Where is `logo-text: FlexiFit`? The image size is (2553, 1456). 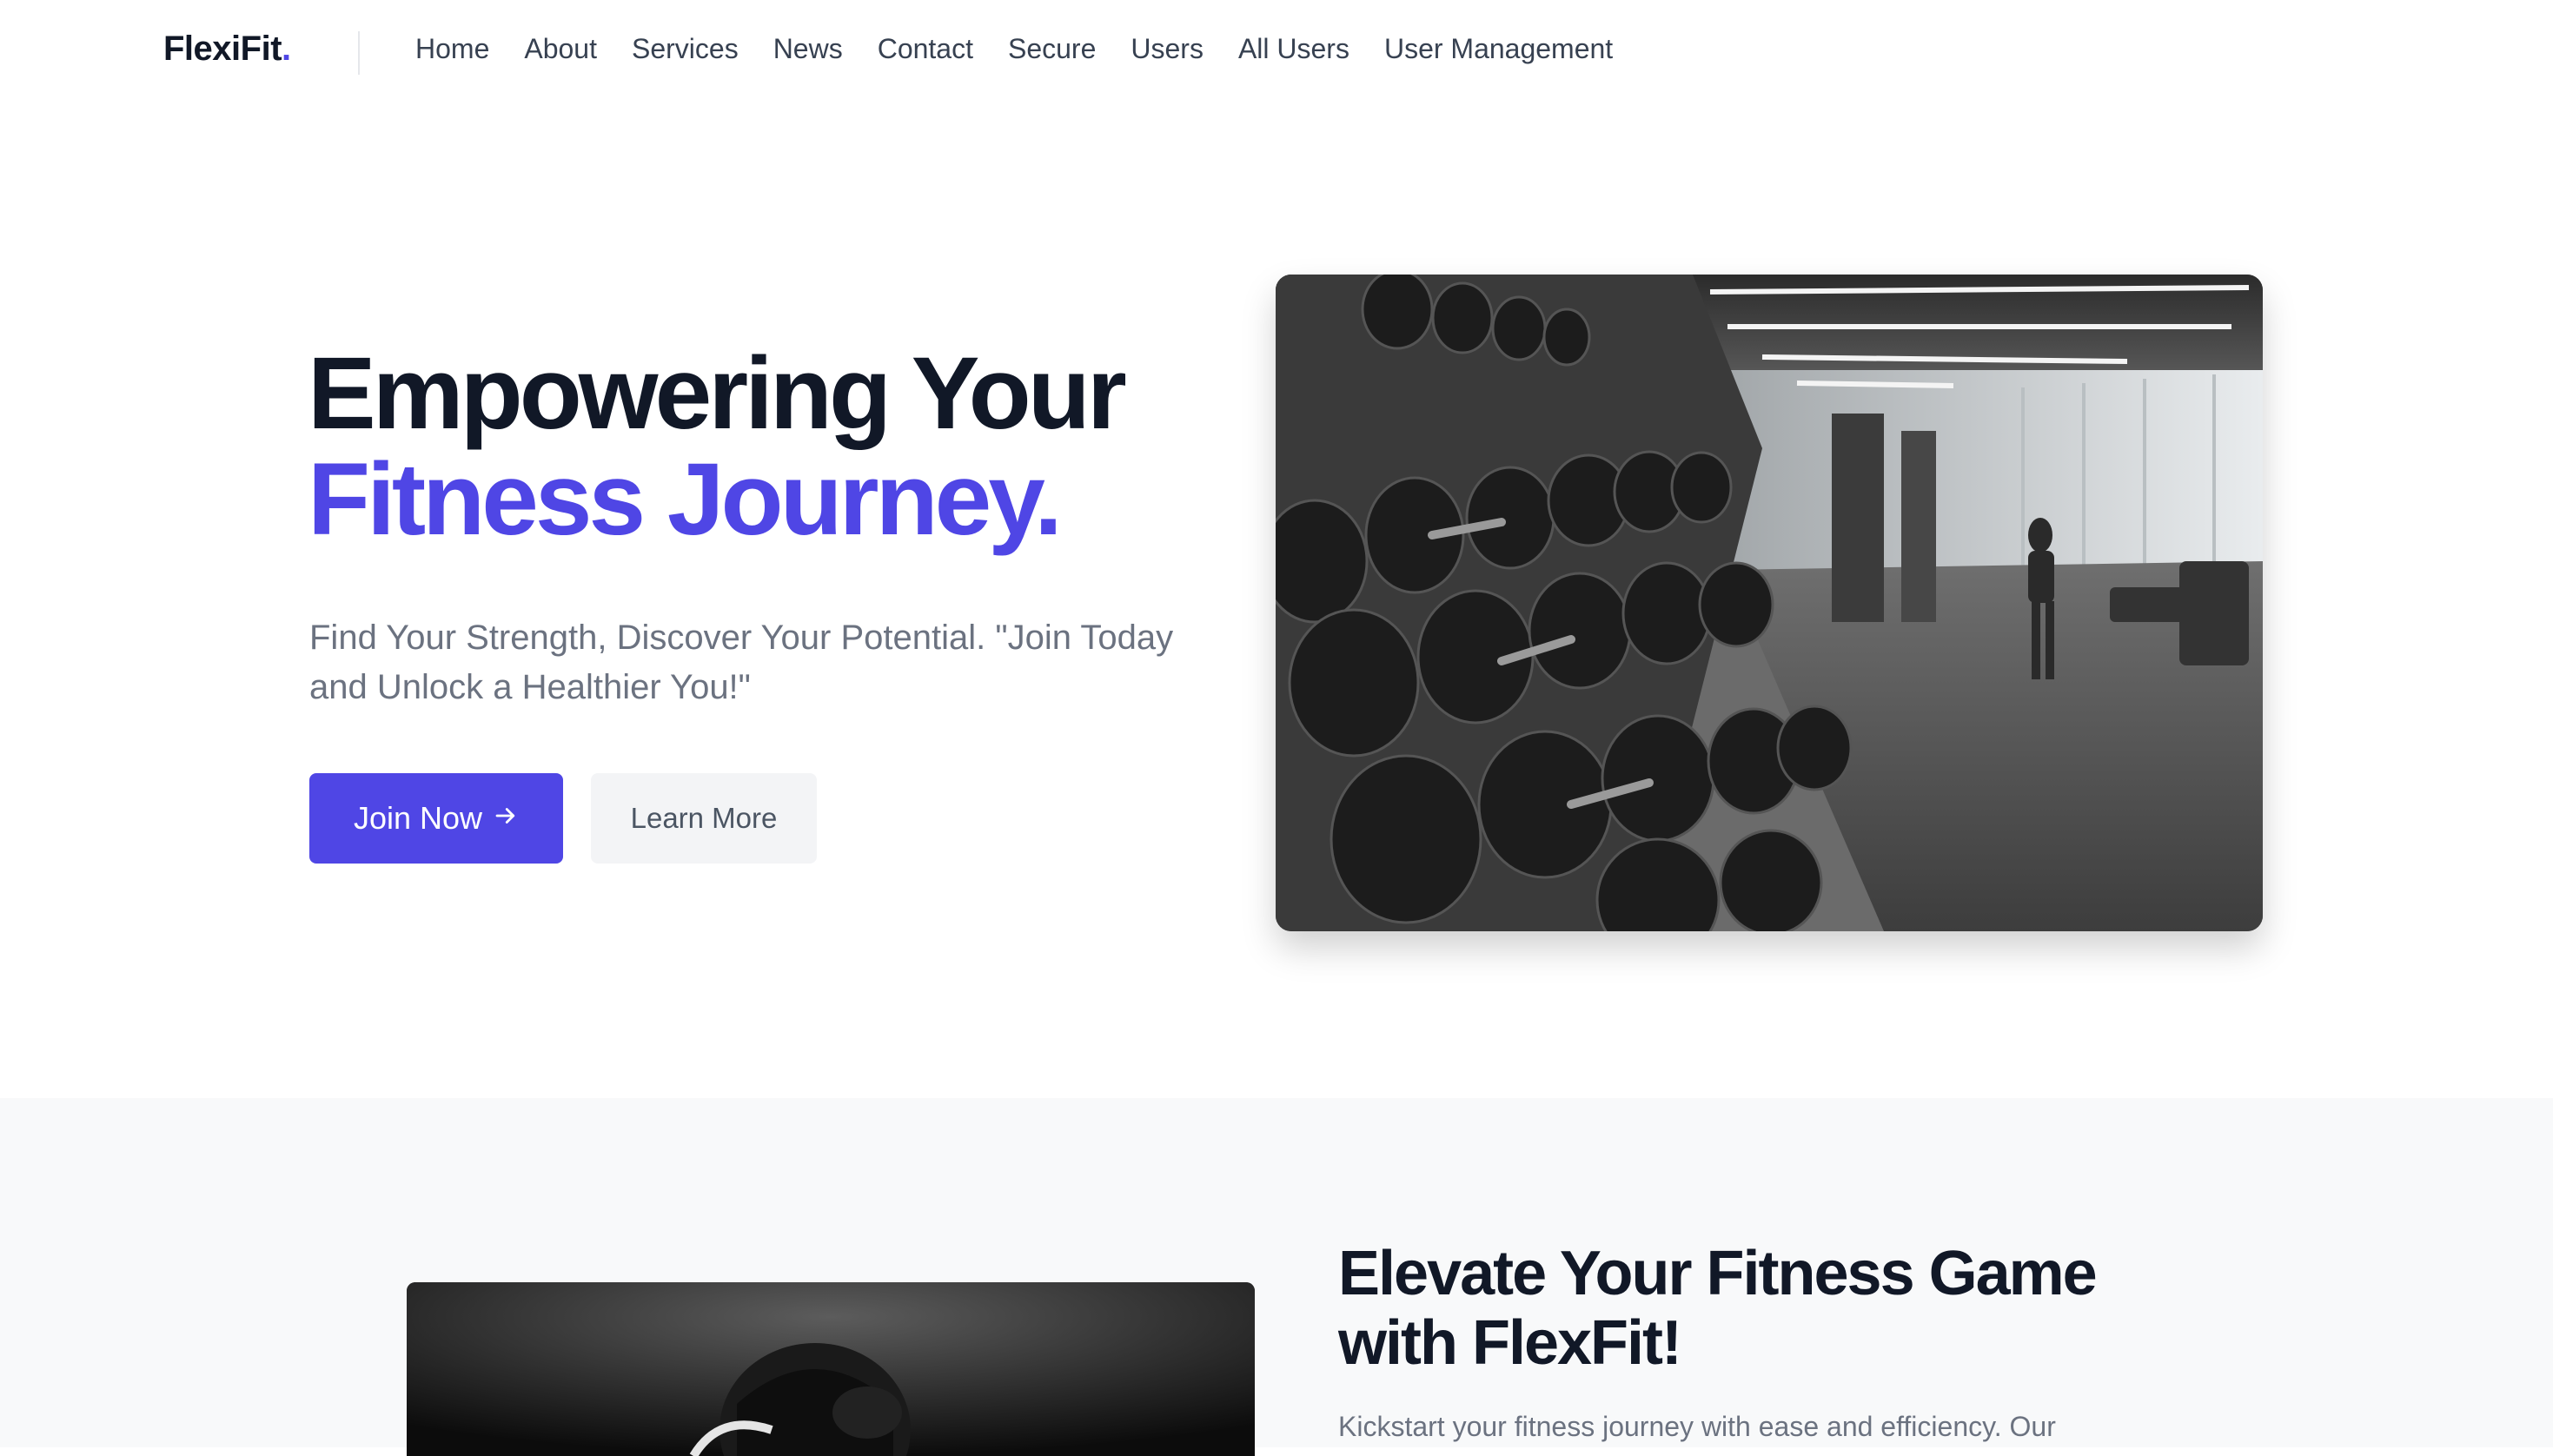 logo-text: FlexiFit is located at coordinates (223, 49).